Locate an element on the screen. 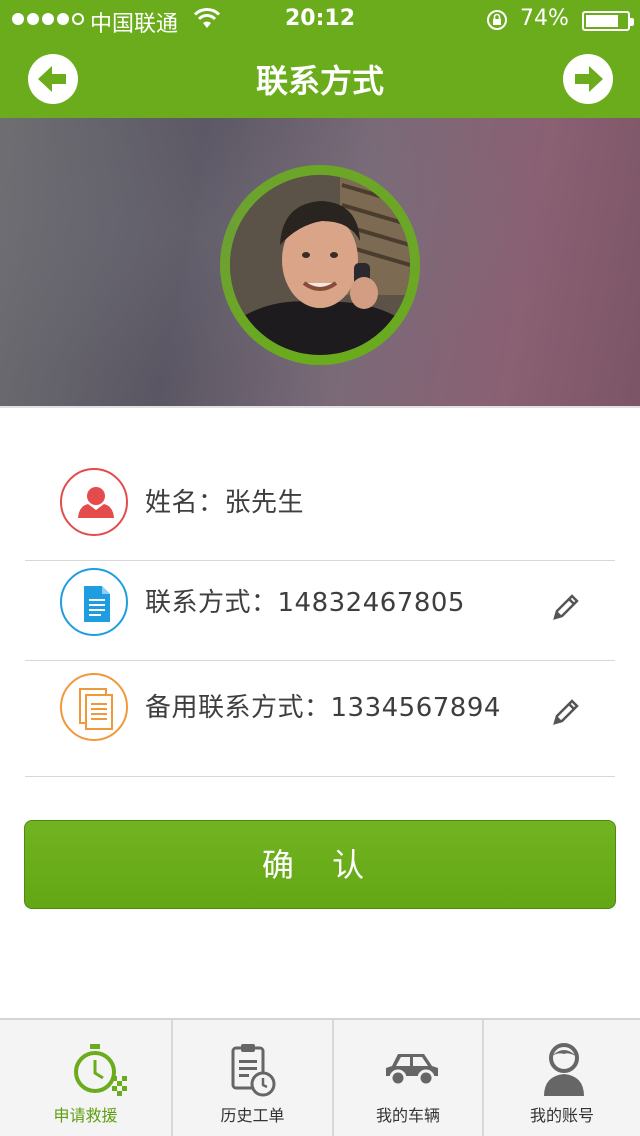 Image resolution: width=640 pixels, height=1136 pixels. battery-percentage: 74% is located at coordinates (544, 18).